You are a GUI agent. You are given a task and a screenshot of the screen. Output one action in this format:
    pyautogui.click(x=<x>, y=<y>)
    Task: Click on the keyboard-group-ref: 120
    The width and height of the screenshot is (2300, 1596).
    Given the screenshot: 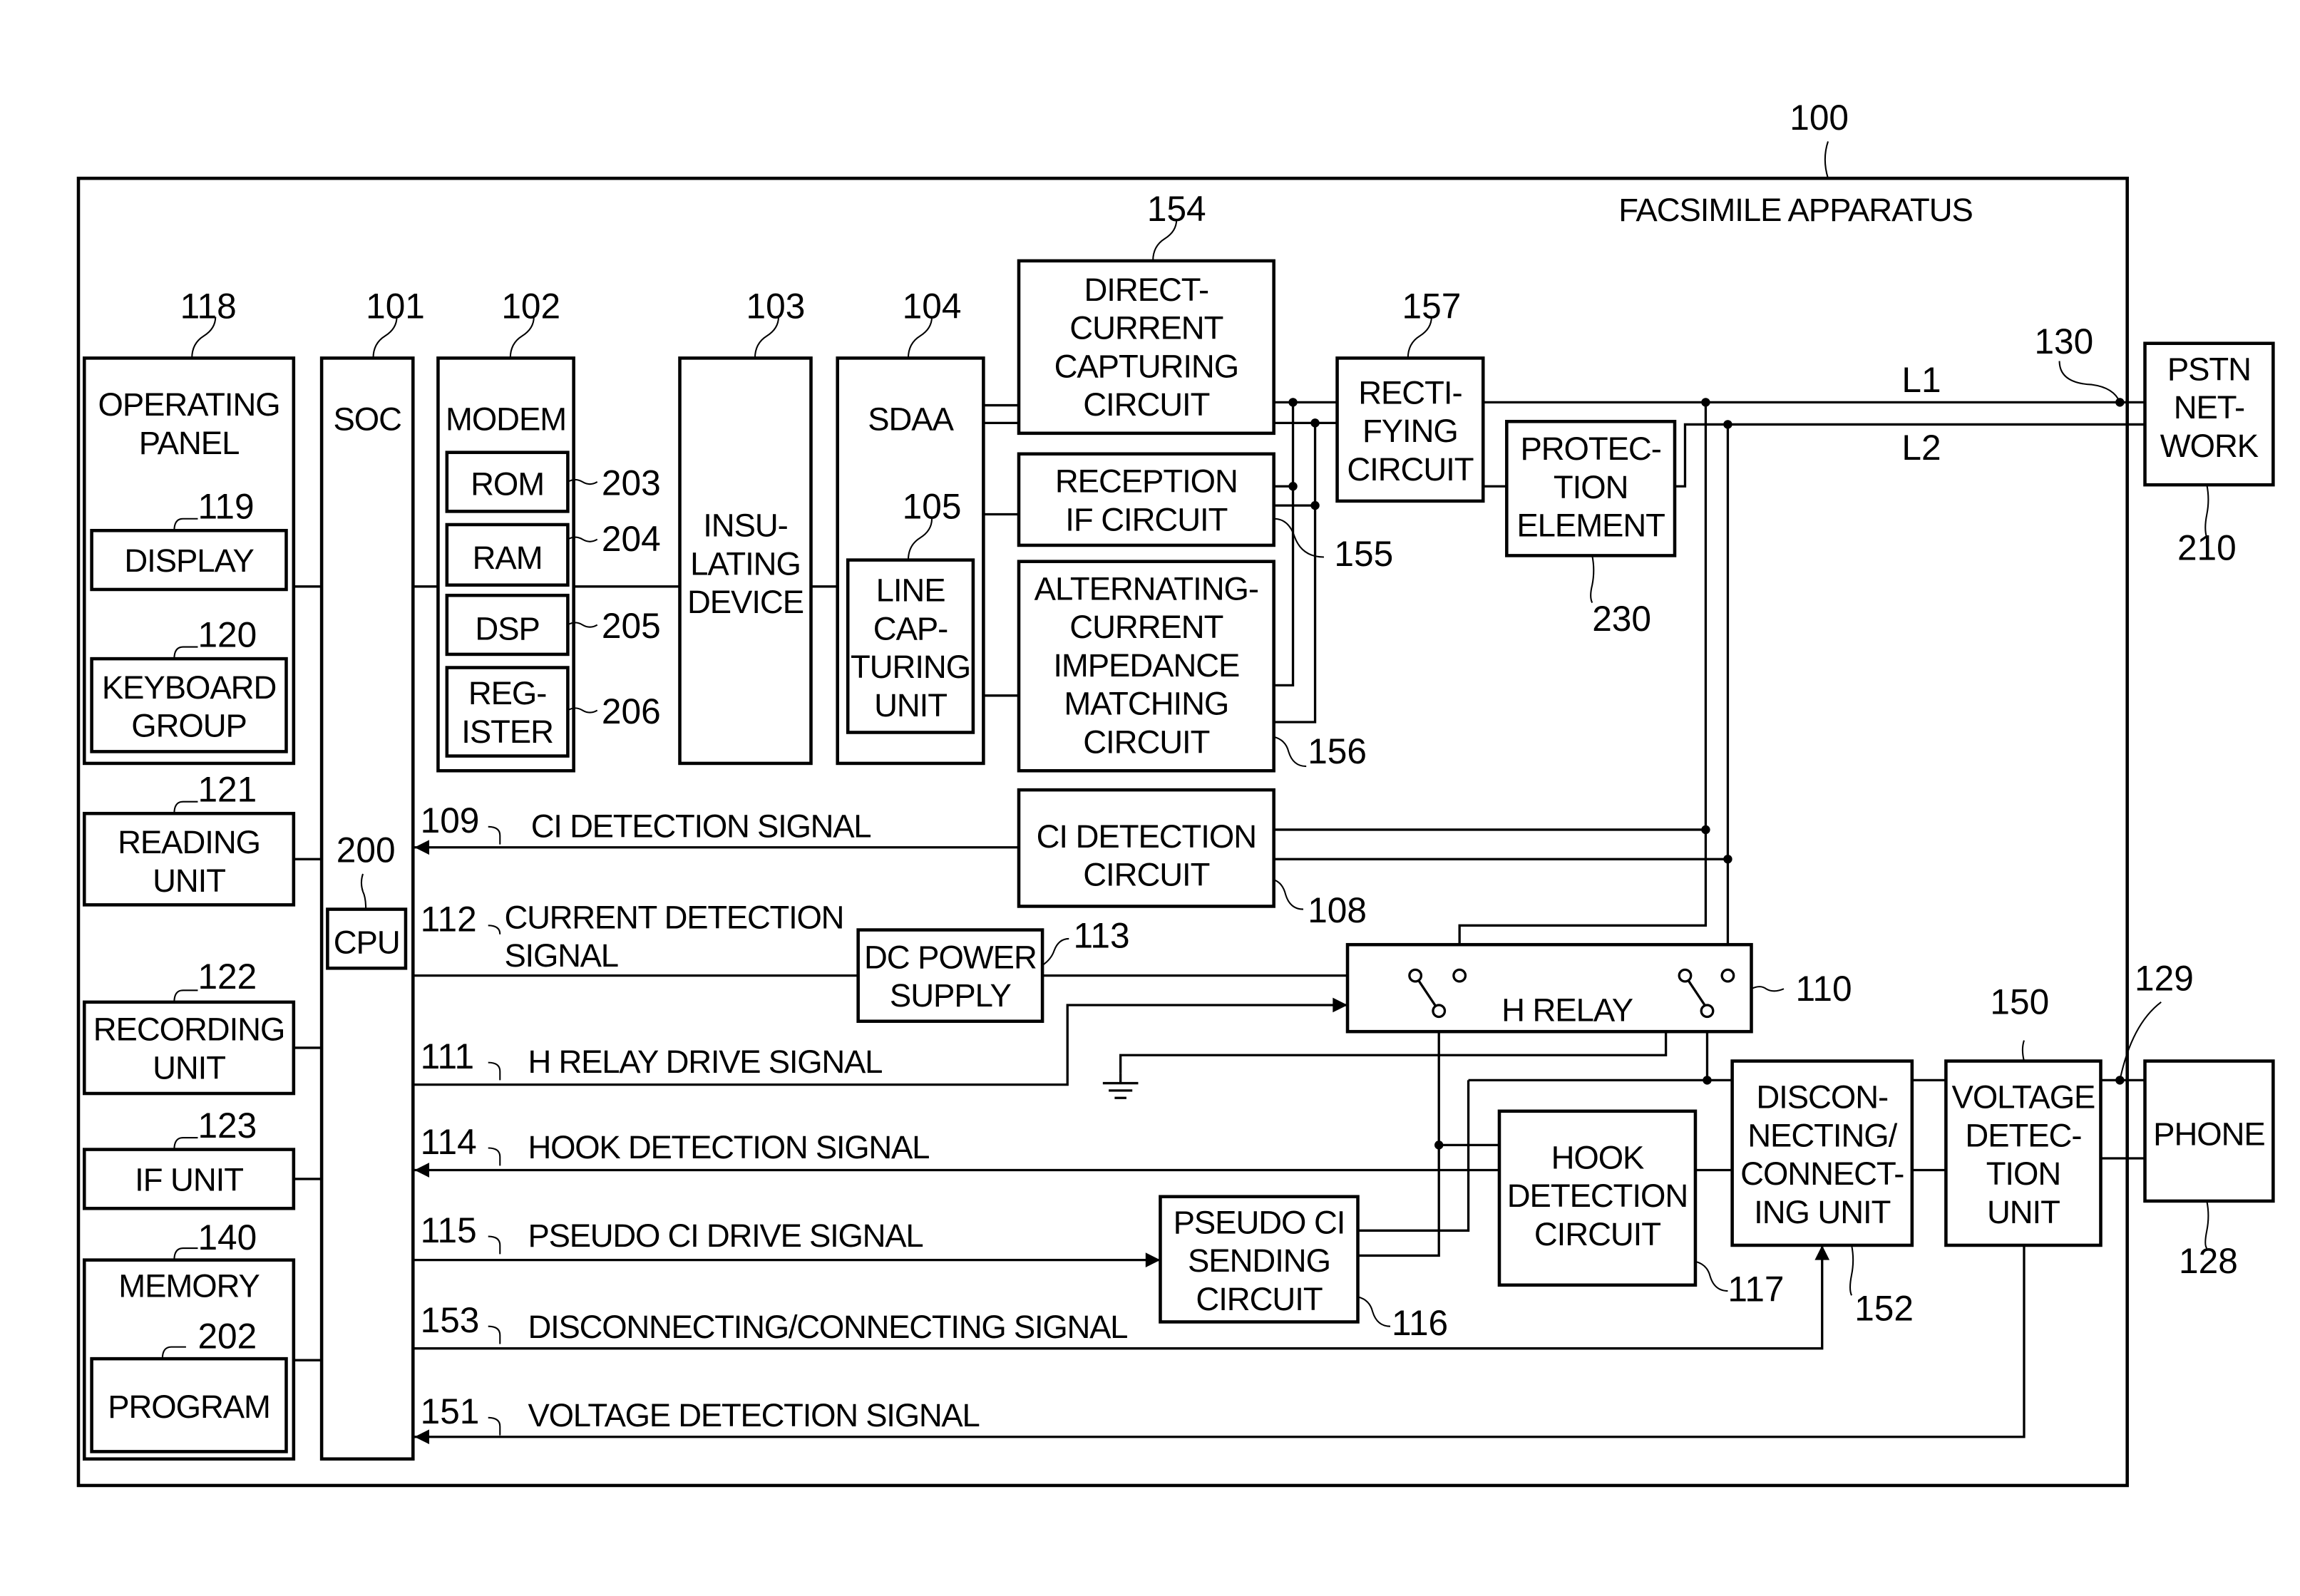 What is the action you would take?
    pyautogui.click(x=227, y=635)
    